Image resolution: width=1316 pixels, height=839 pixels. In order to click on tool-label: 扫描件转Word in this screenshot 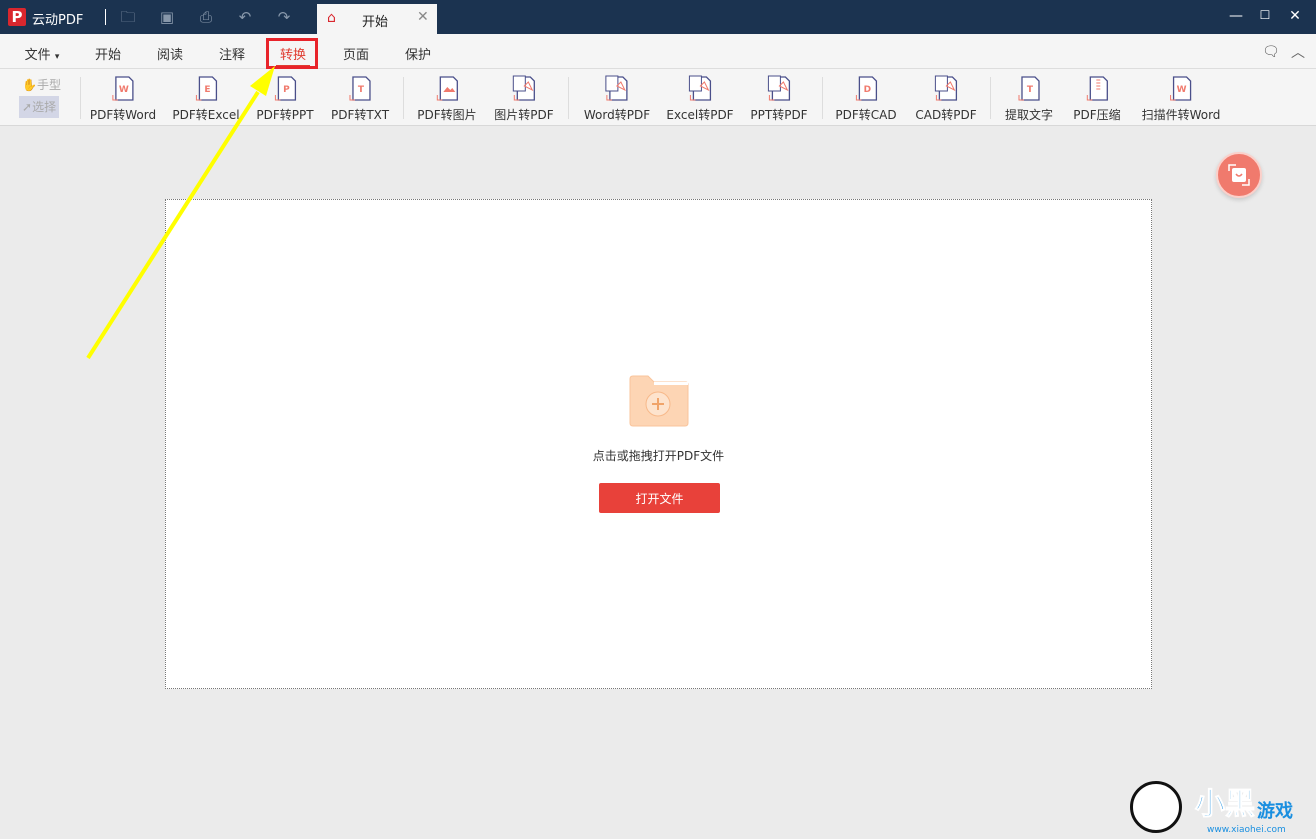, I will do `click(1181, 115)`.